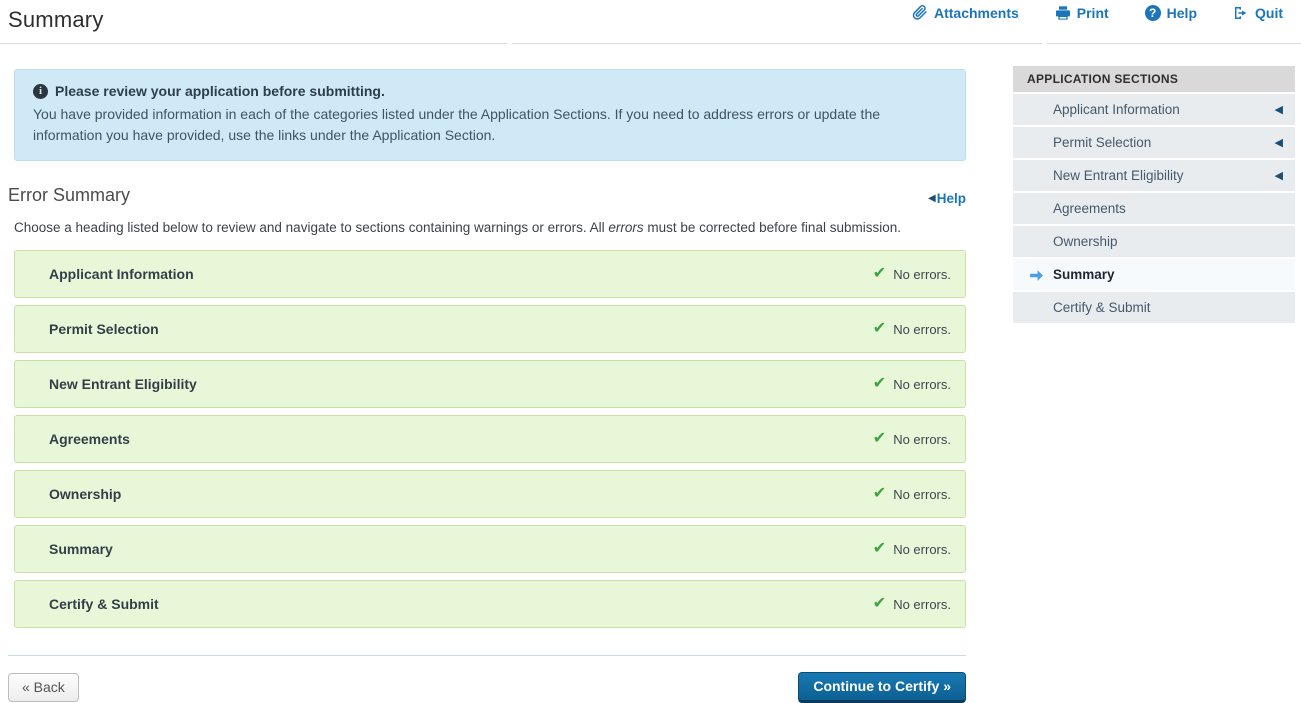  I want to click on section-row-label: Applicant Information, so click(121, 274).